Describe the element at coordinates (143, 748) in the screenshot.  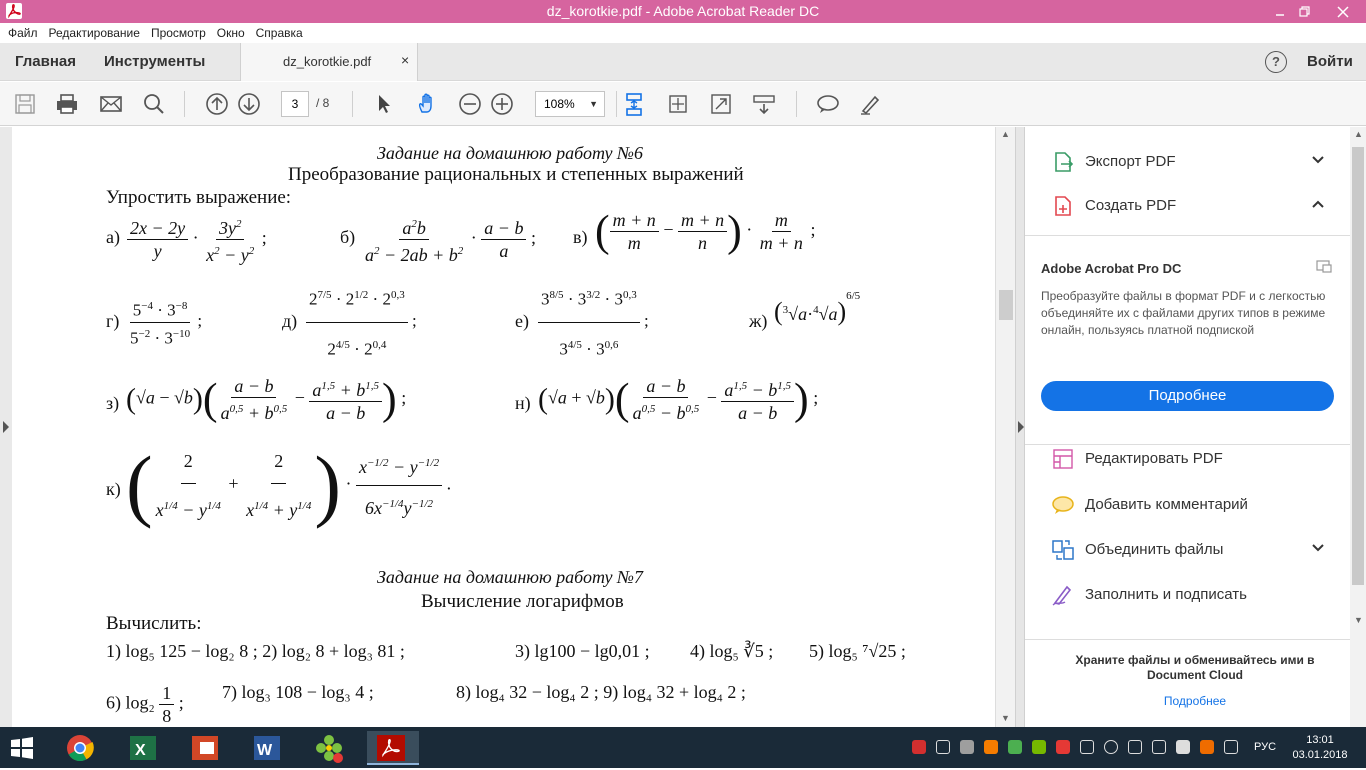
I see `excel-icon: X` at that location.